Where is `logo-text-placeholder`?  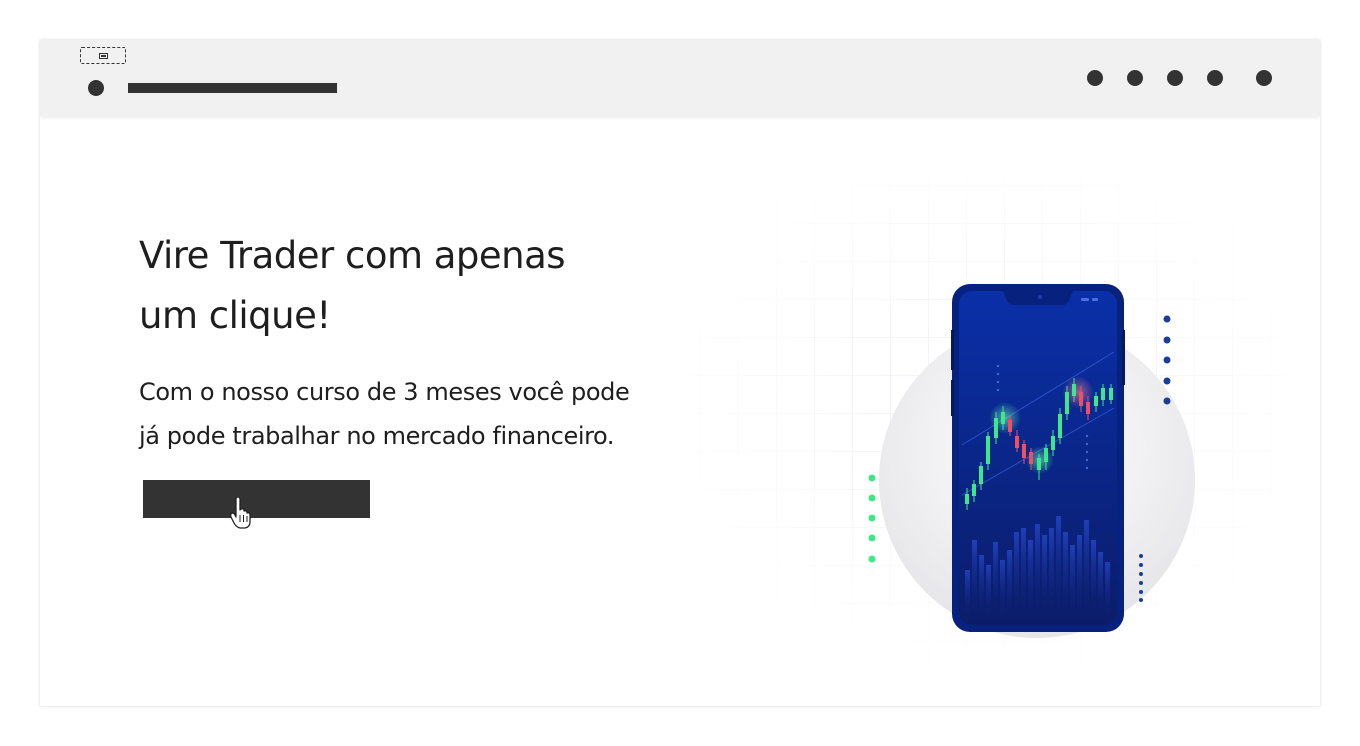 logo-text-placeholder is located at coordinates (232, 88).